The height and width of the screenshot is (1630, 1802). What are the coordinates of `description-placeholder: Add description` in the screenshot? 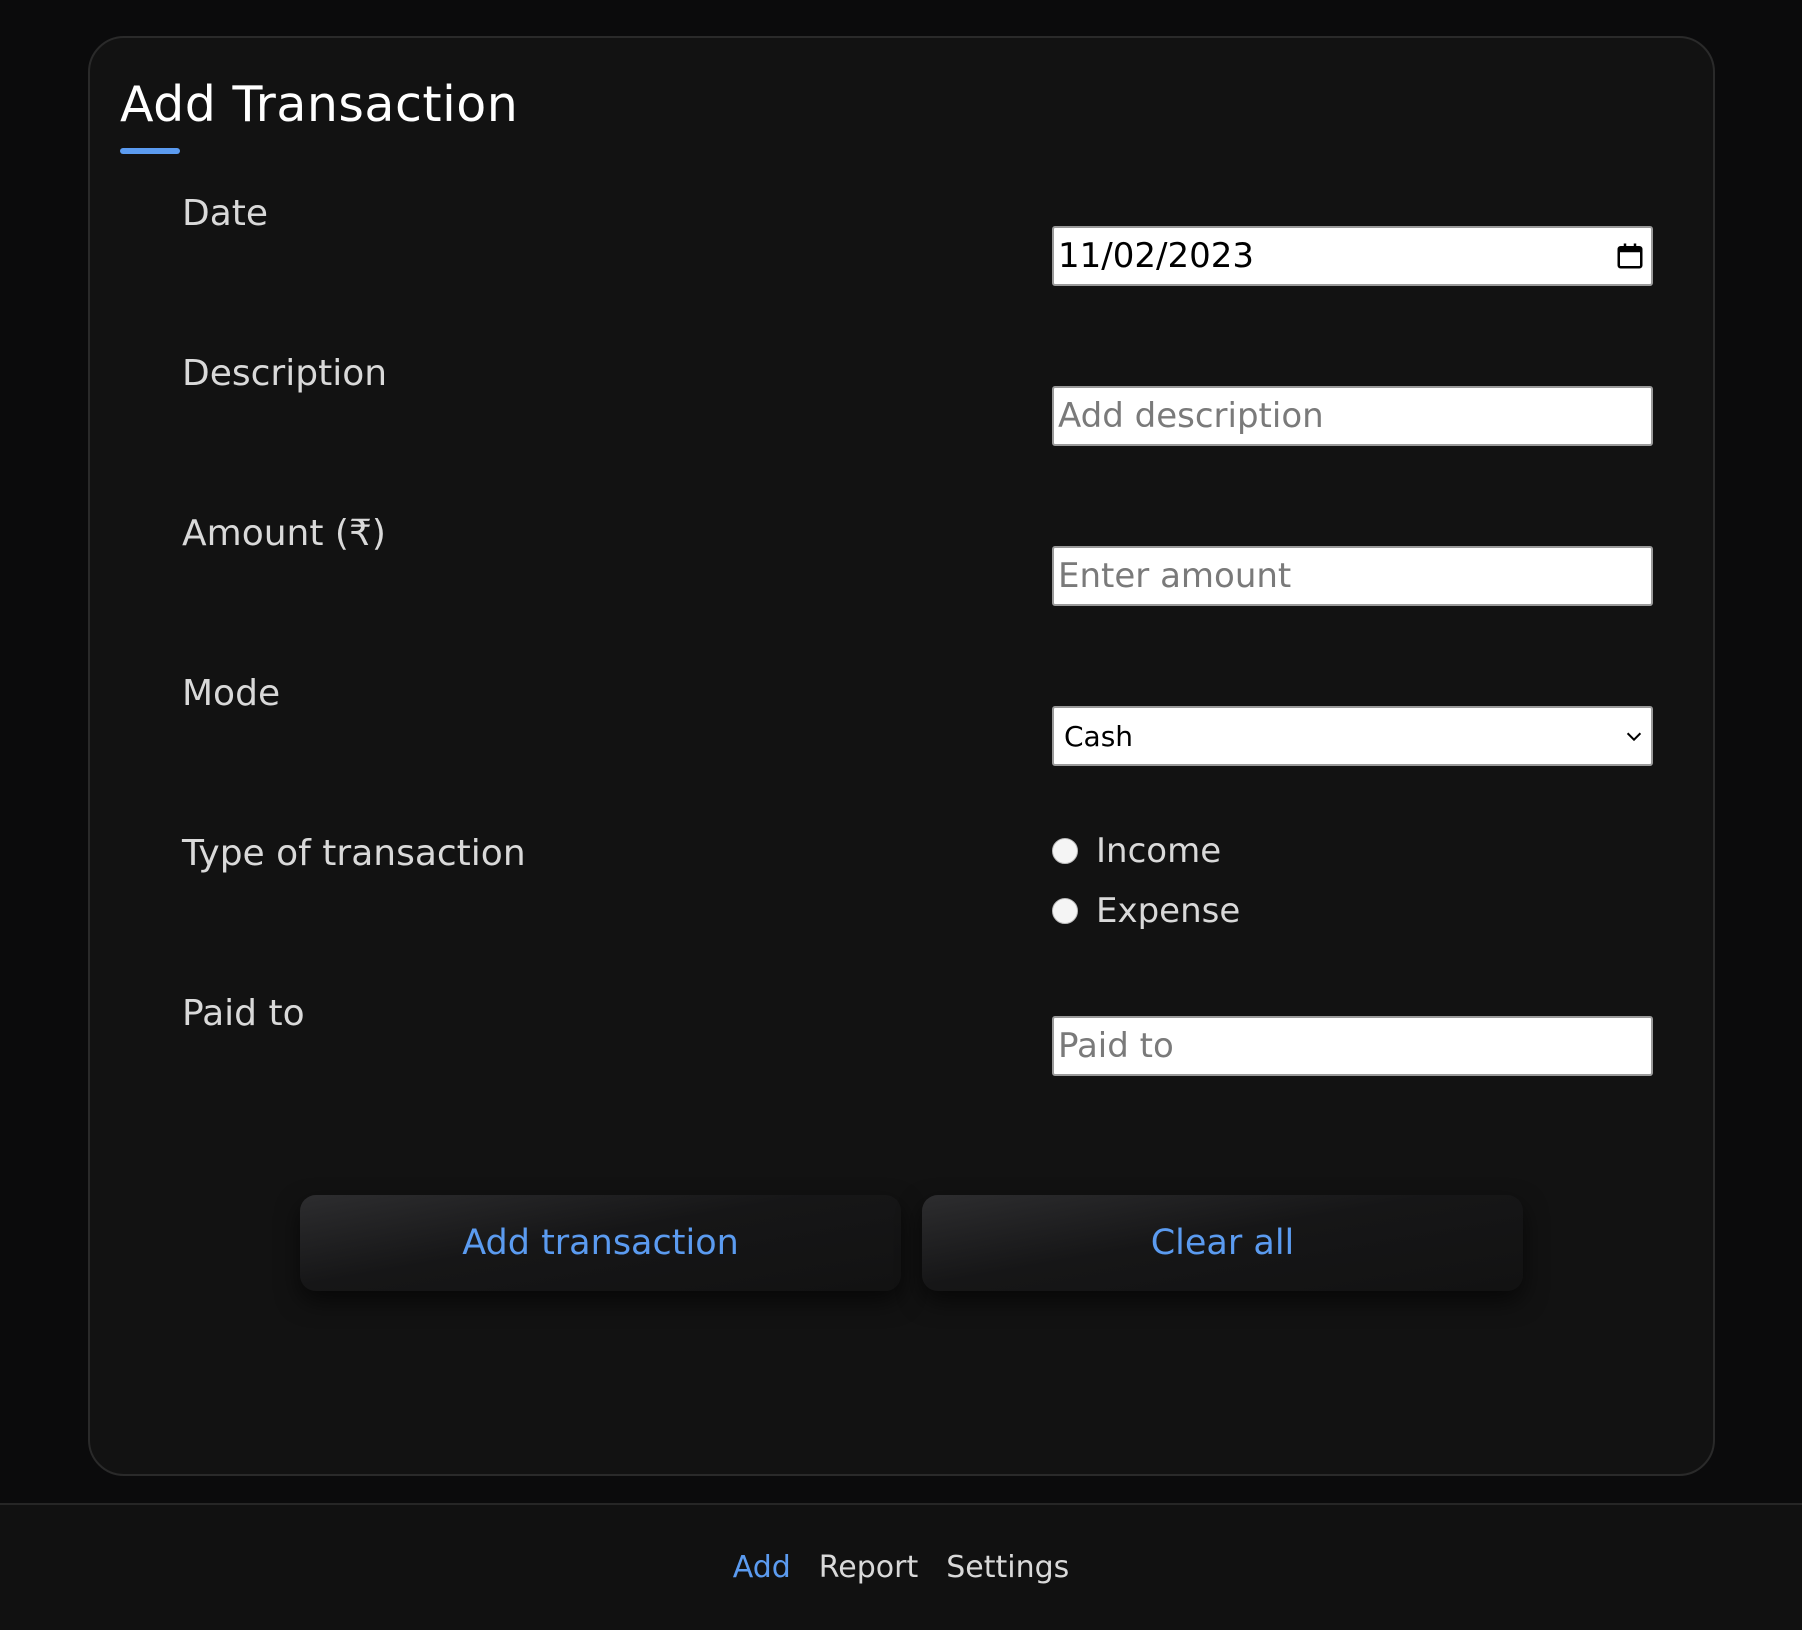 It's located at (1191, 416).